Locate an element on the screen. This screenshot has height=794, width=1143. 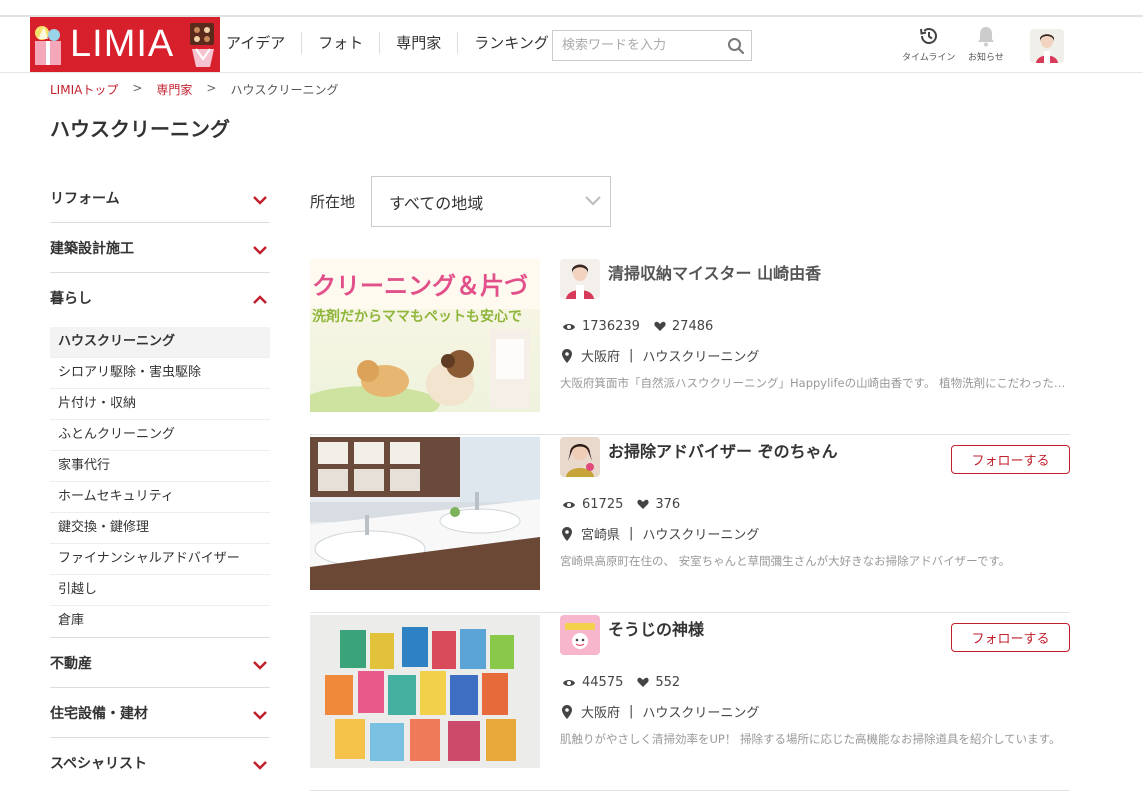
like-count: 376 is located at coordinates (668, 504).